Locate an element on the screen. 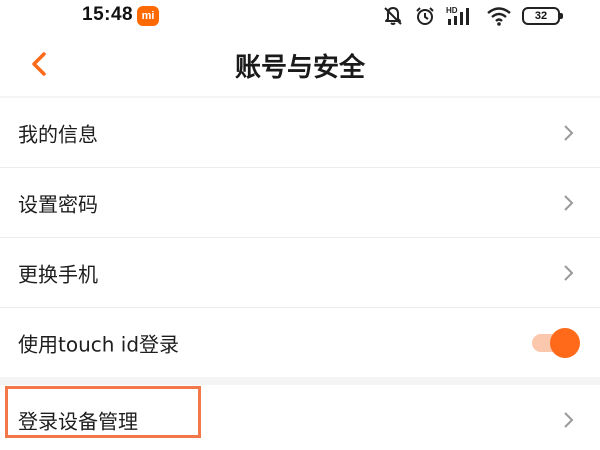  settings-item-device-management: 登录设备管理 is located at coordinates (300, 417).